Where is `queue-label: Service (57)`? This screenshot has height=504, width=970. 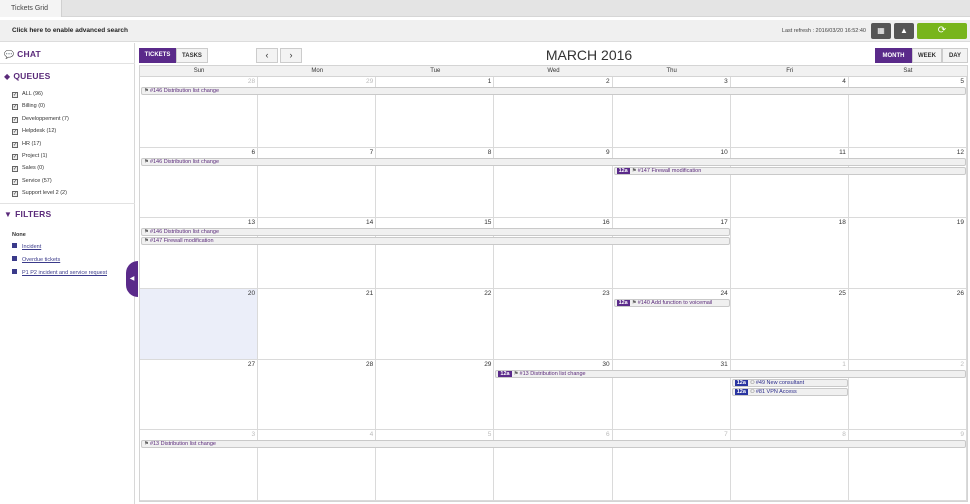 queue-label: Service (57) is located at coordinates (37, 180).